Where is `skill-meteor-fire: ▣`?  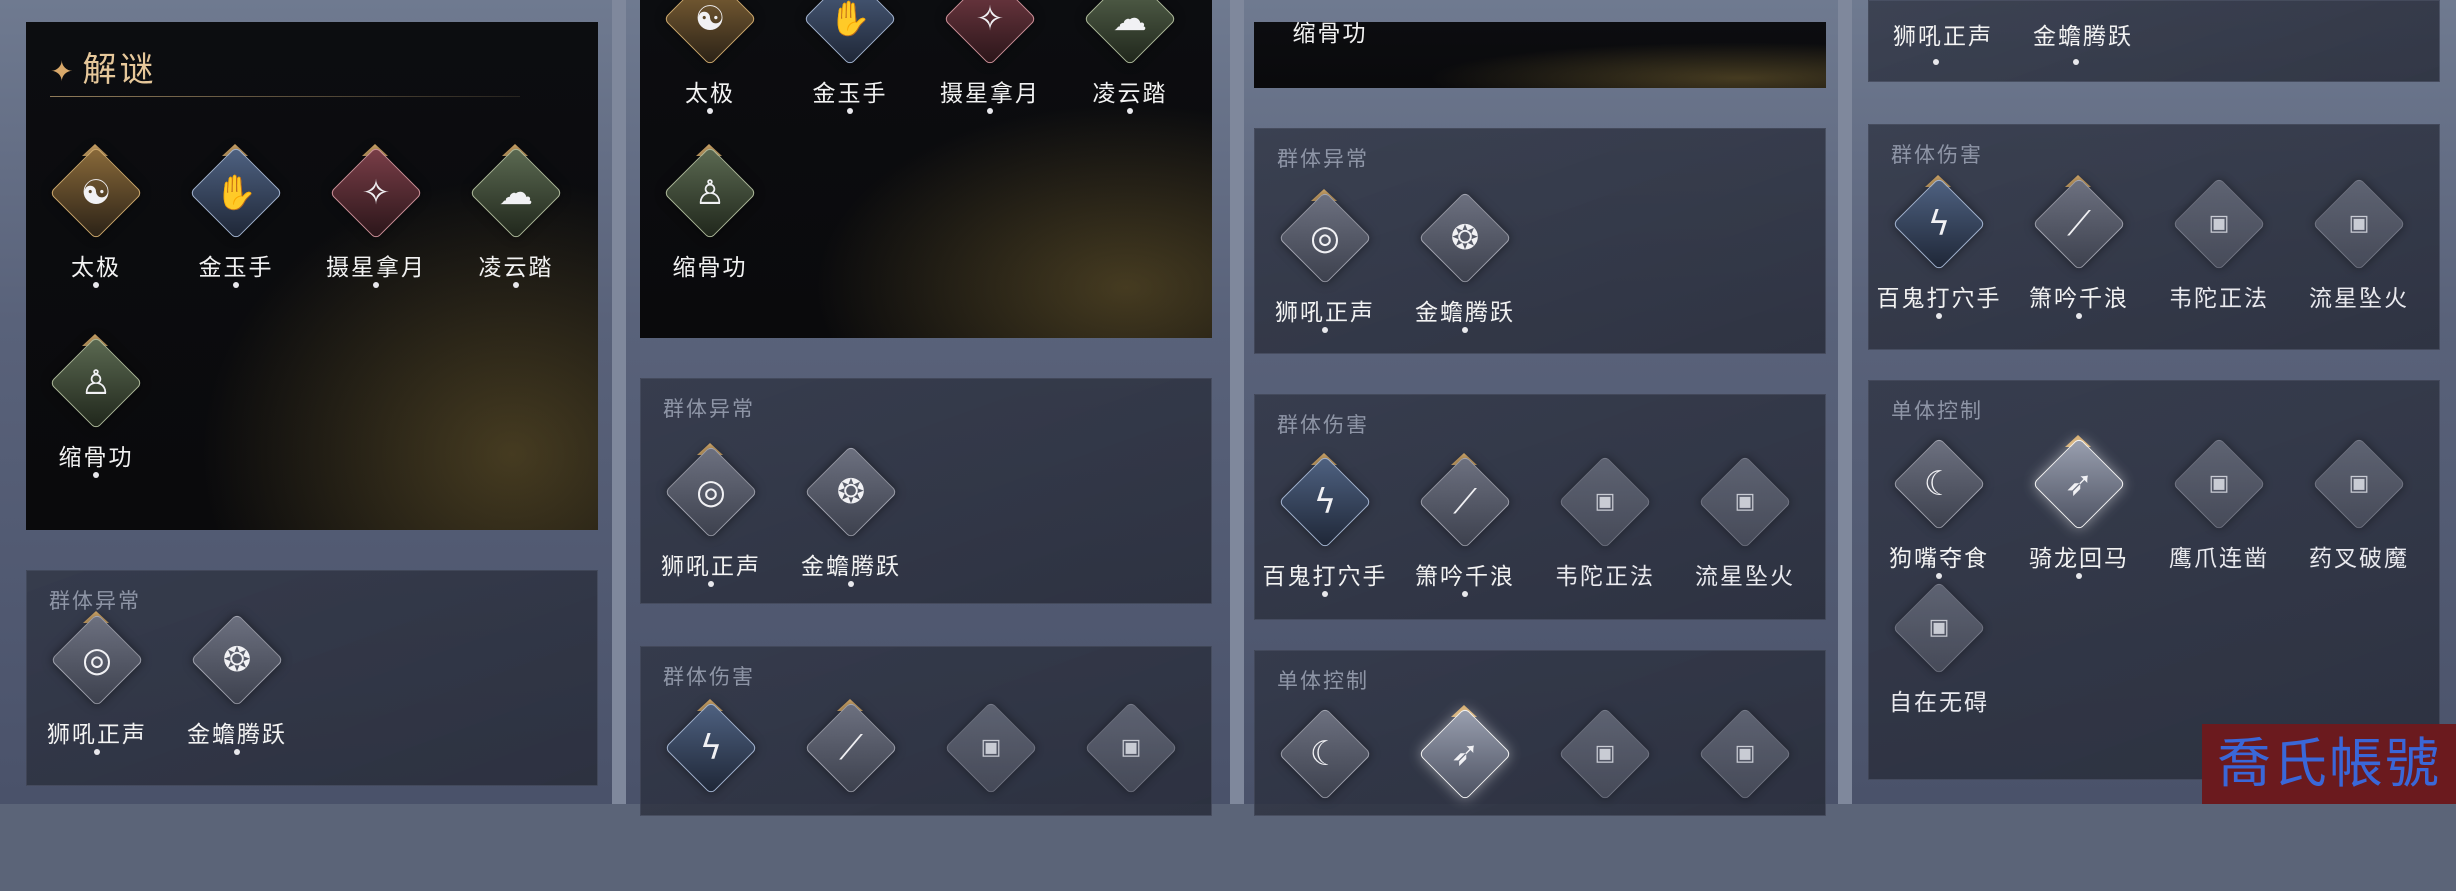 skill-meteor-fire: ▣ is located at coordinates (1131, 790).